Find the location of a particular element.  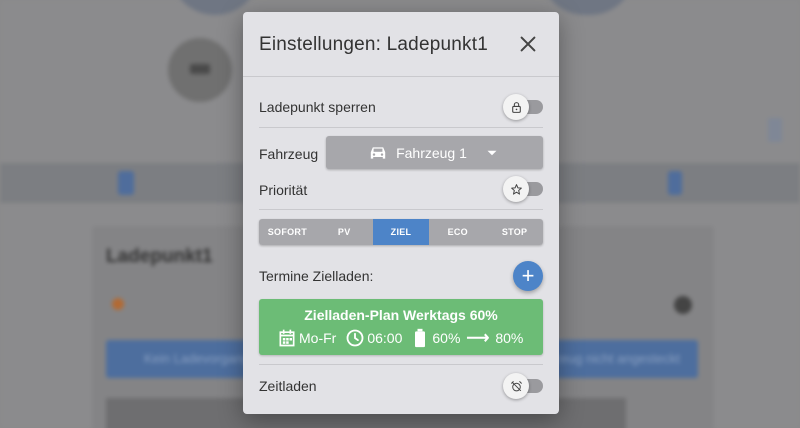

timecharge-label: Zeitladen is located at coordinates (288, 386).